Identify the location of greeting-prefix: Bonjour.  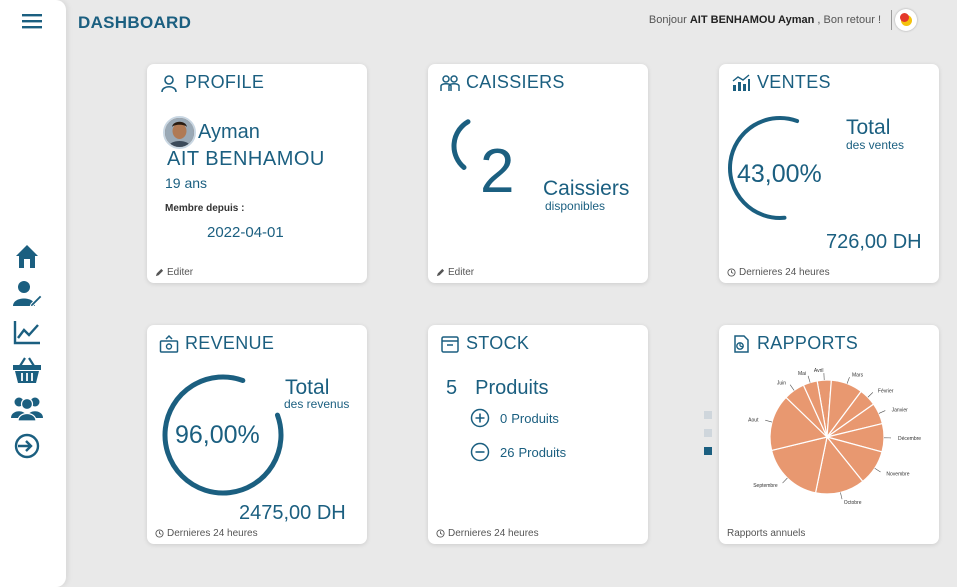
(667, 20).